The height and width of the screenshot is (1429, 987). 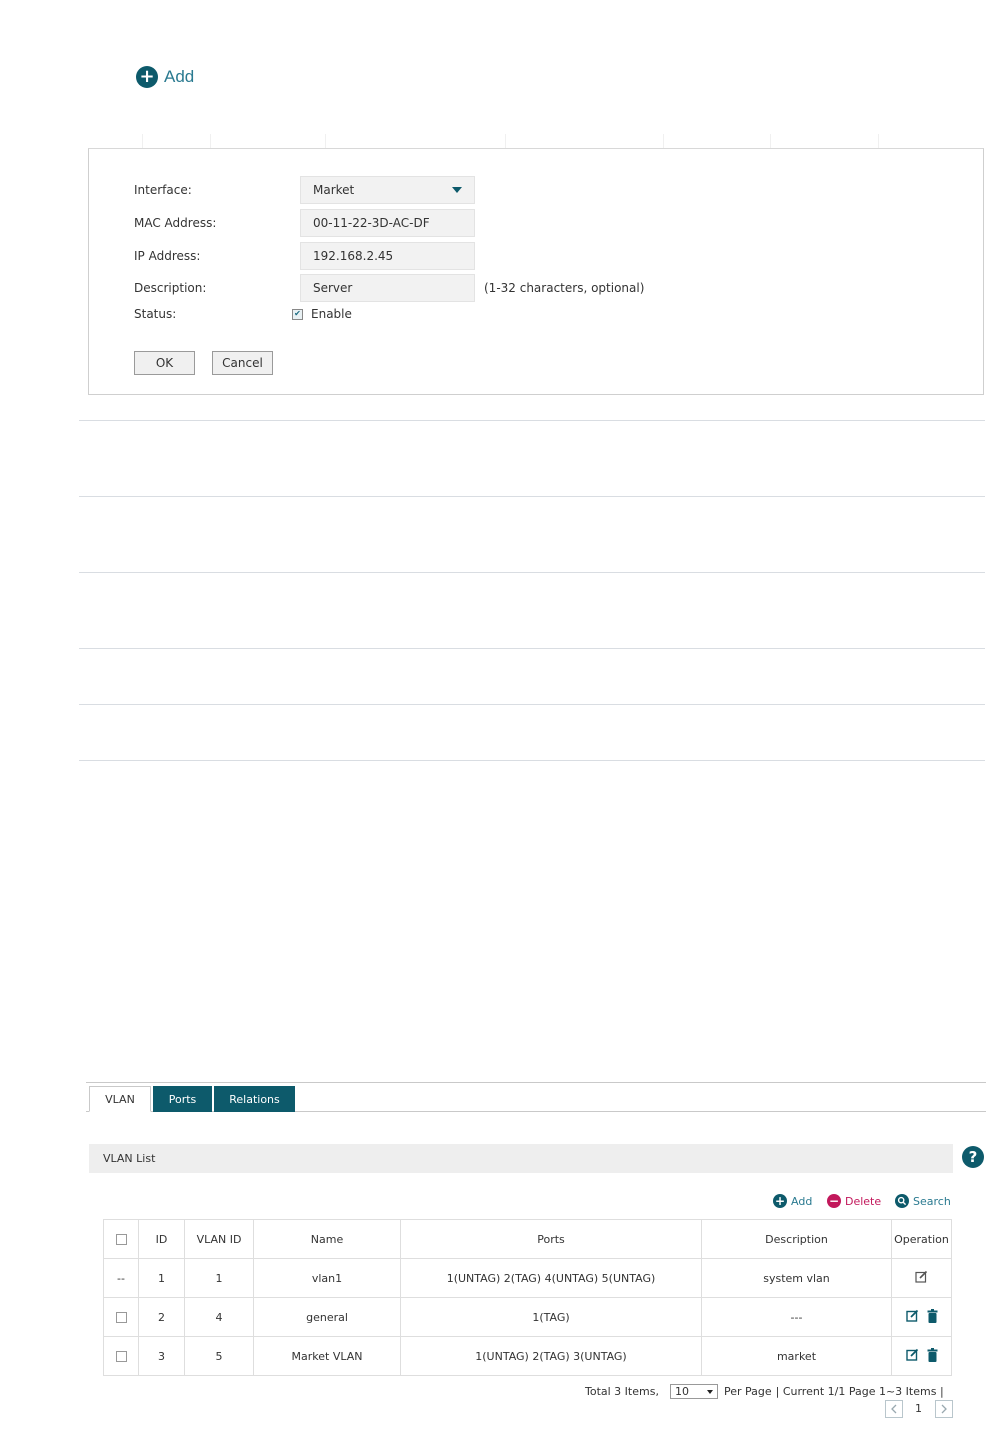 What do you see at coordinates (175, 223) in the screenshot?
I see `mac-label: MAC Address:` at bounding box center [175, 223].